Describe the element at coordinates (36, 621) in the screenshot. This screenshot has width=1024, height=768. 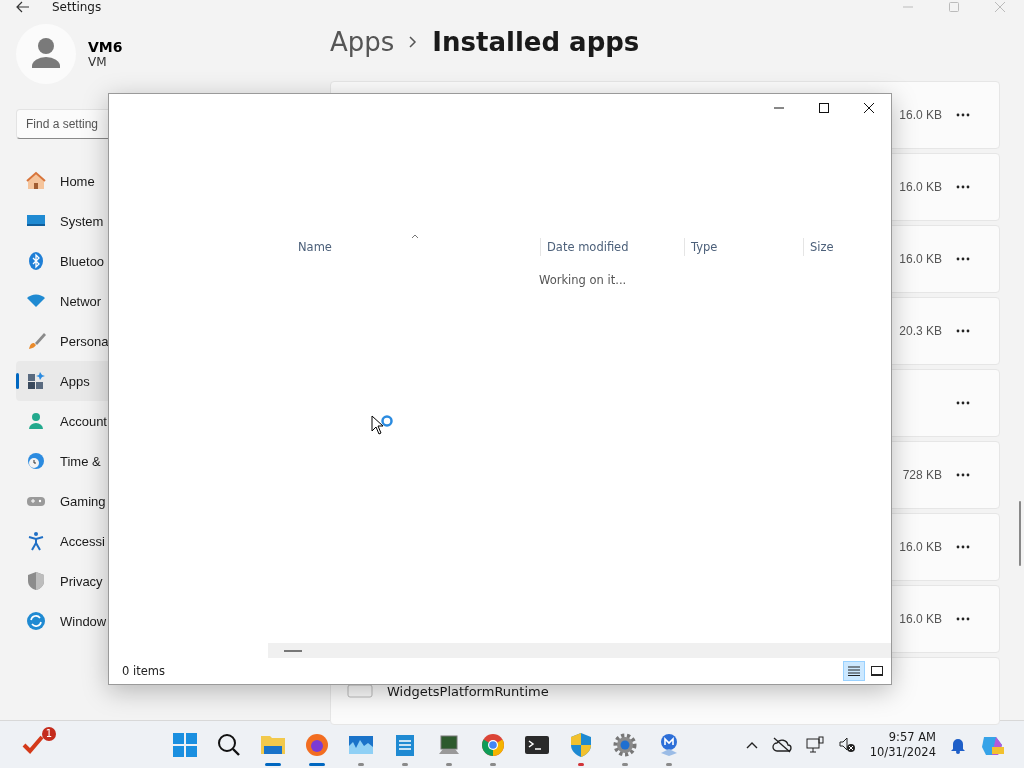
I see `sync-icon` at that location.